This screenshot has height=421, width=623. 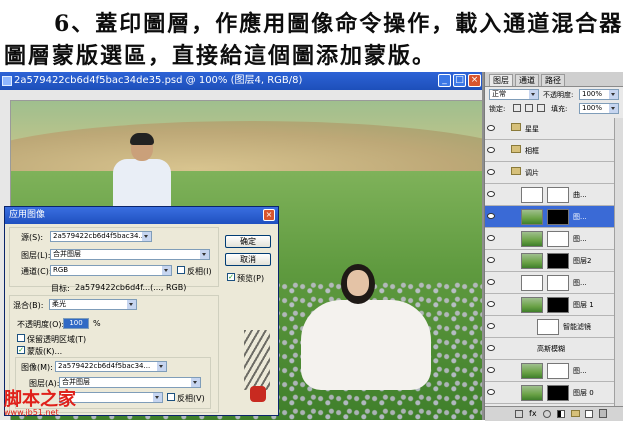 I want to click on lock-pixels-icon, so click(x=517, y=108).